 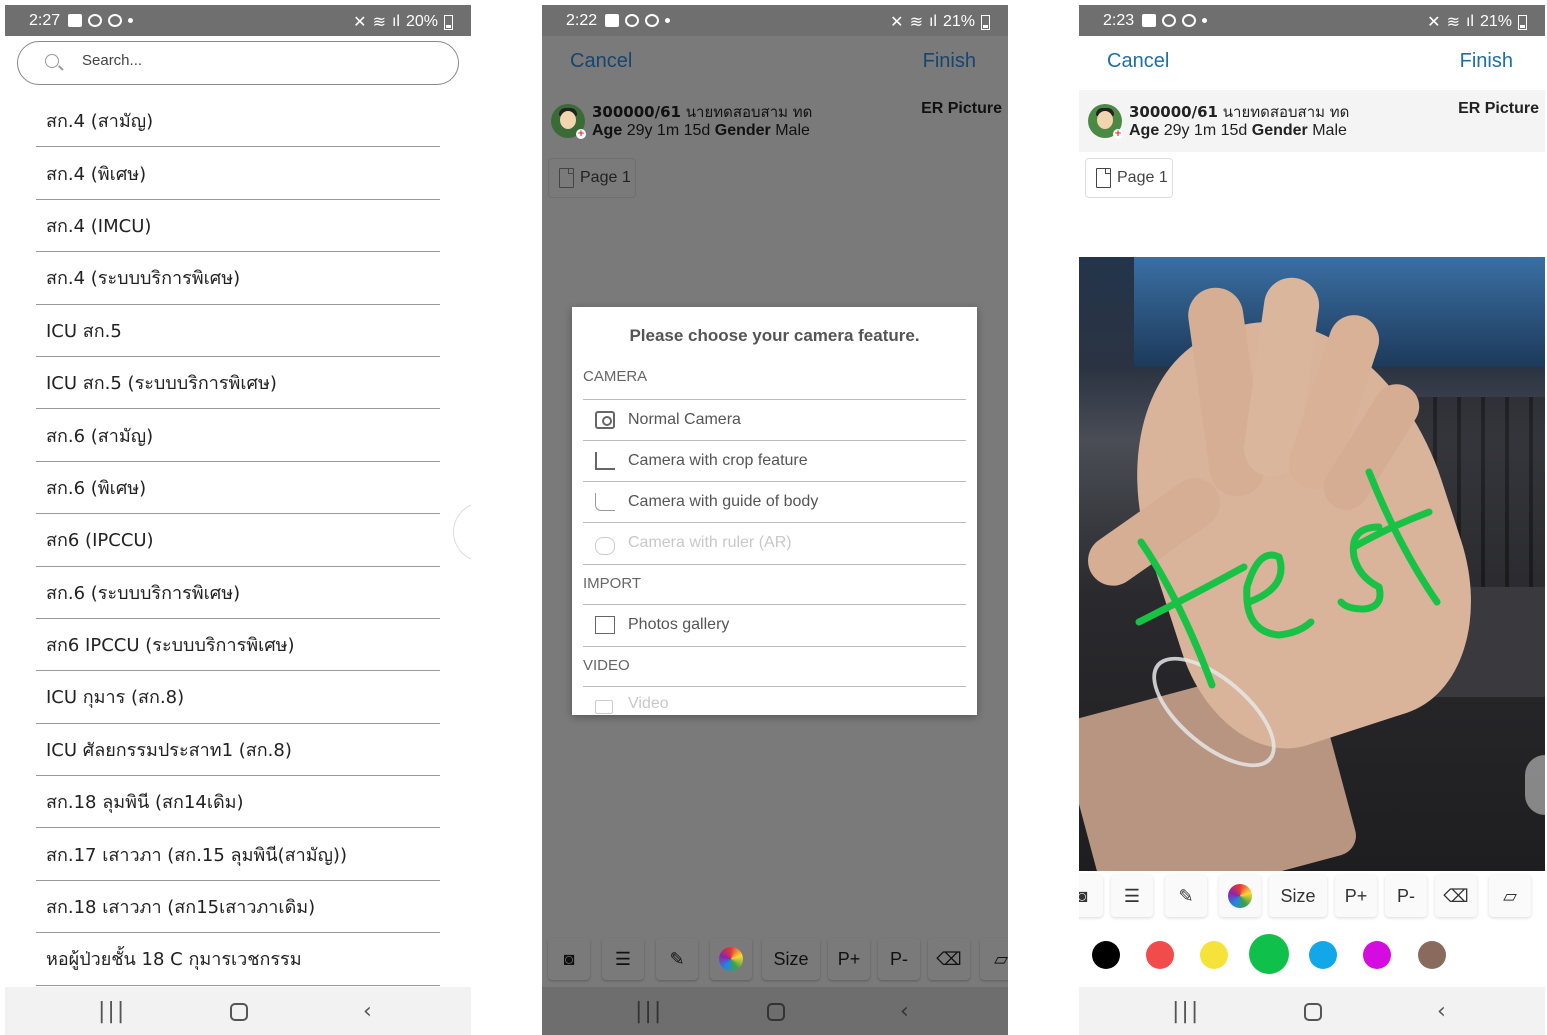 I want to click on ward-list-item: ICU ศัลยกรรมประสาท1 (สก.8), so click(x=238, y=750).